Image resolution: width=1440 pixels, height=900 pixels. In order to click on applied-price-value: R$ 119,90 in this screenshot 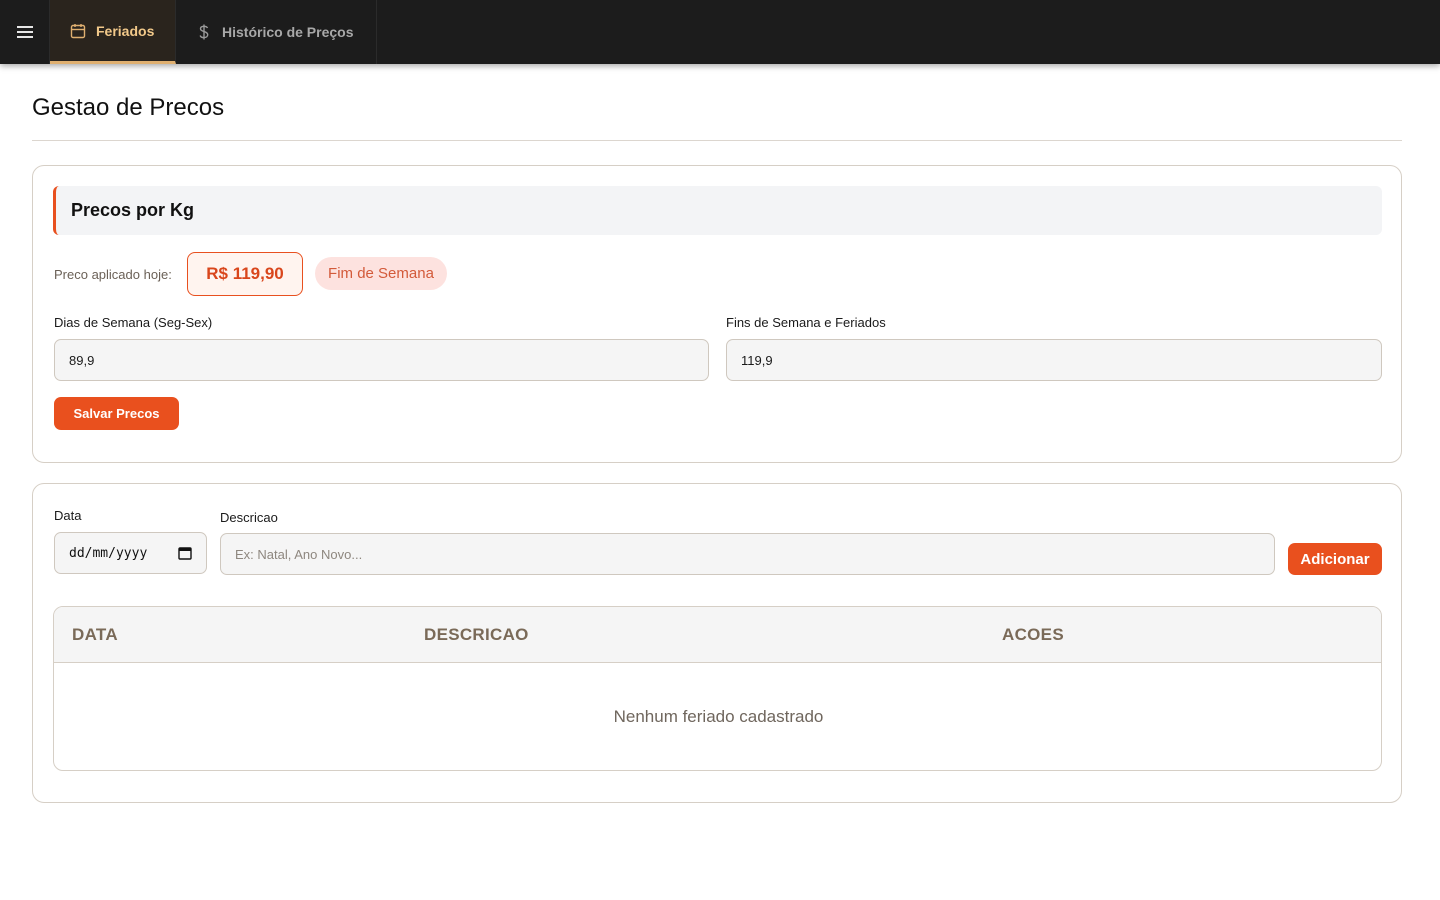, I will do `click(245, 274)`.